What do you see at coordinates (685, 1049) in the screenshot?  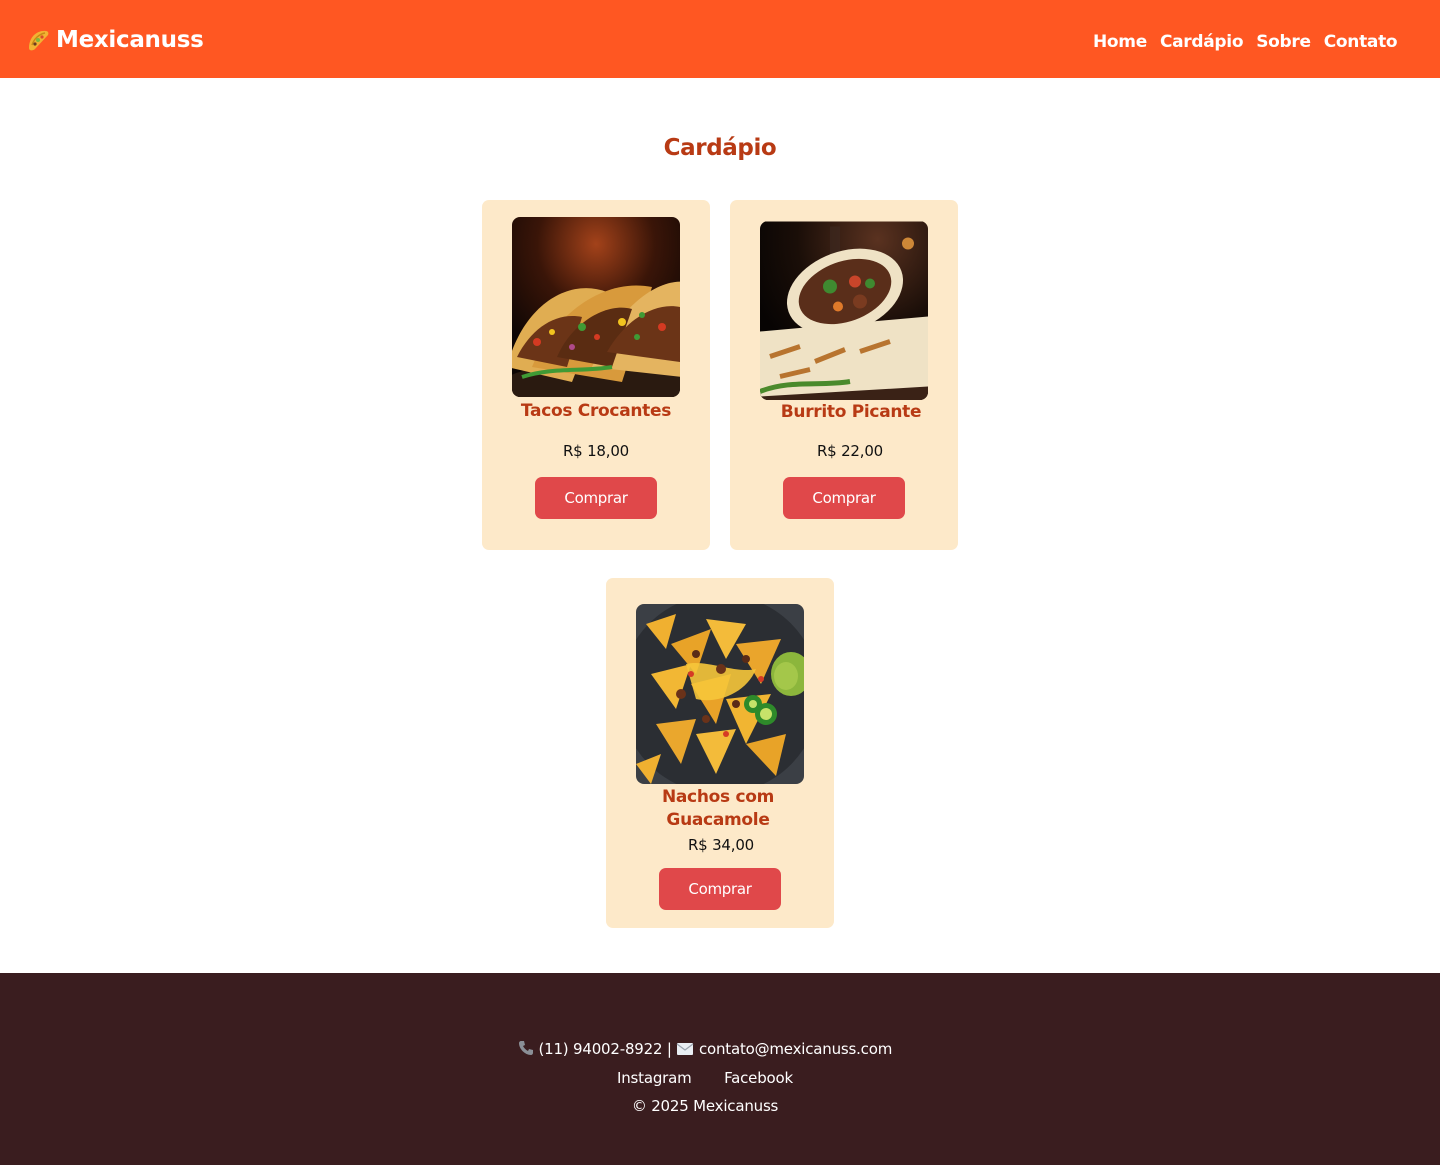 I see `envelope-icon` at bounding box center [685, 1049].